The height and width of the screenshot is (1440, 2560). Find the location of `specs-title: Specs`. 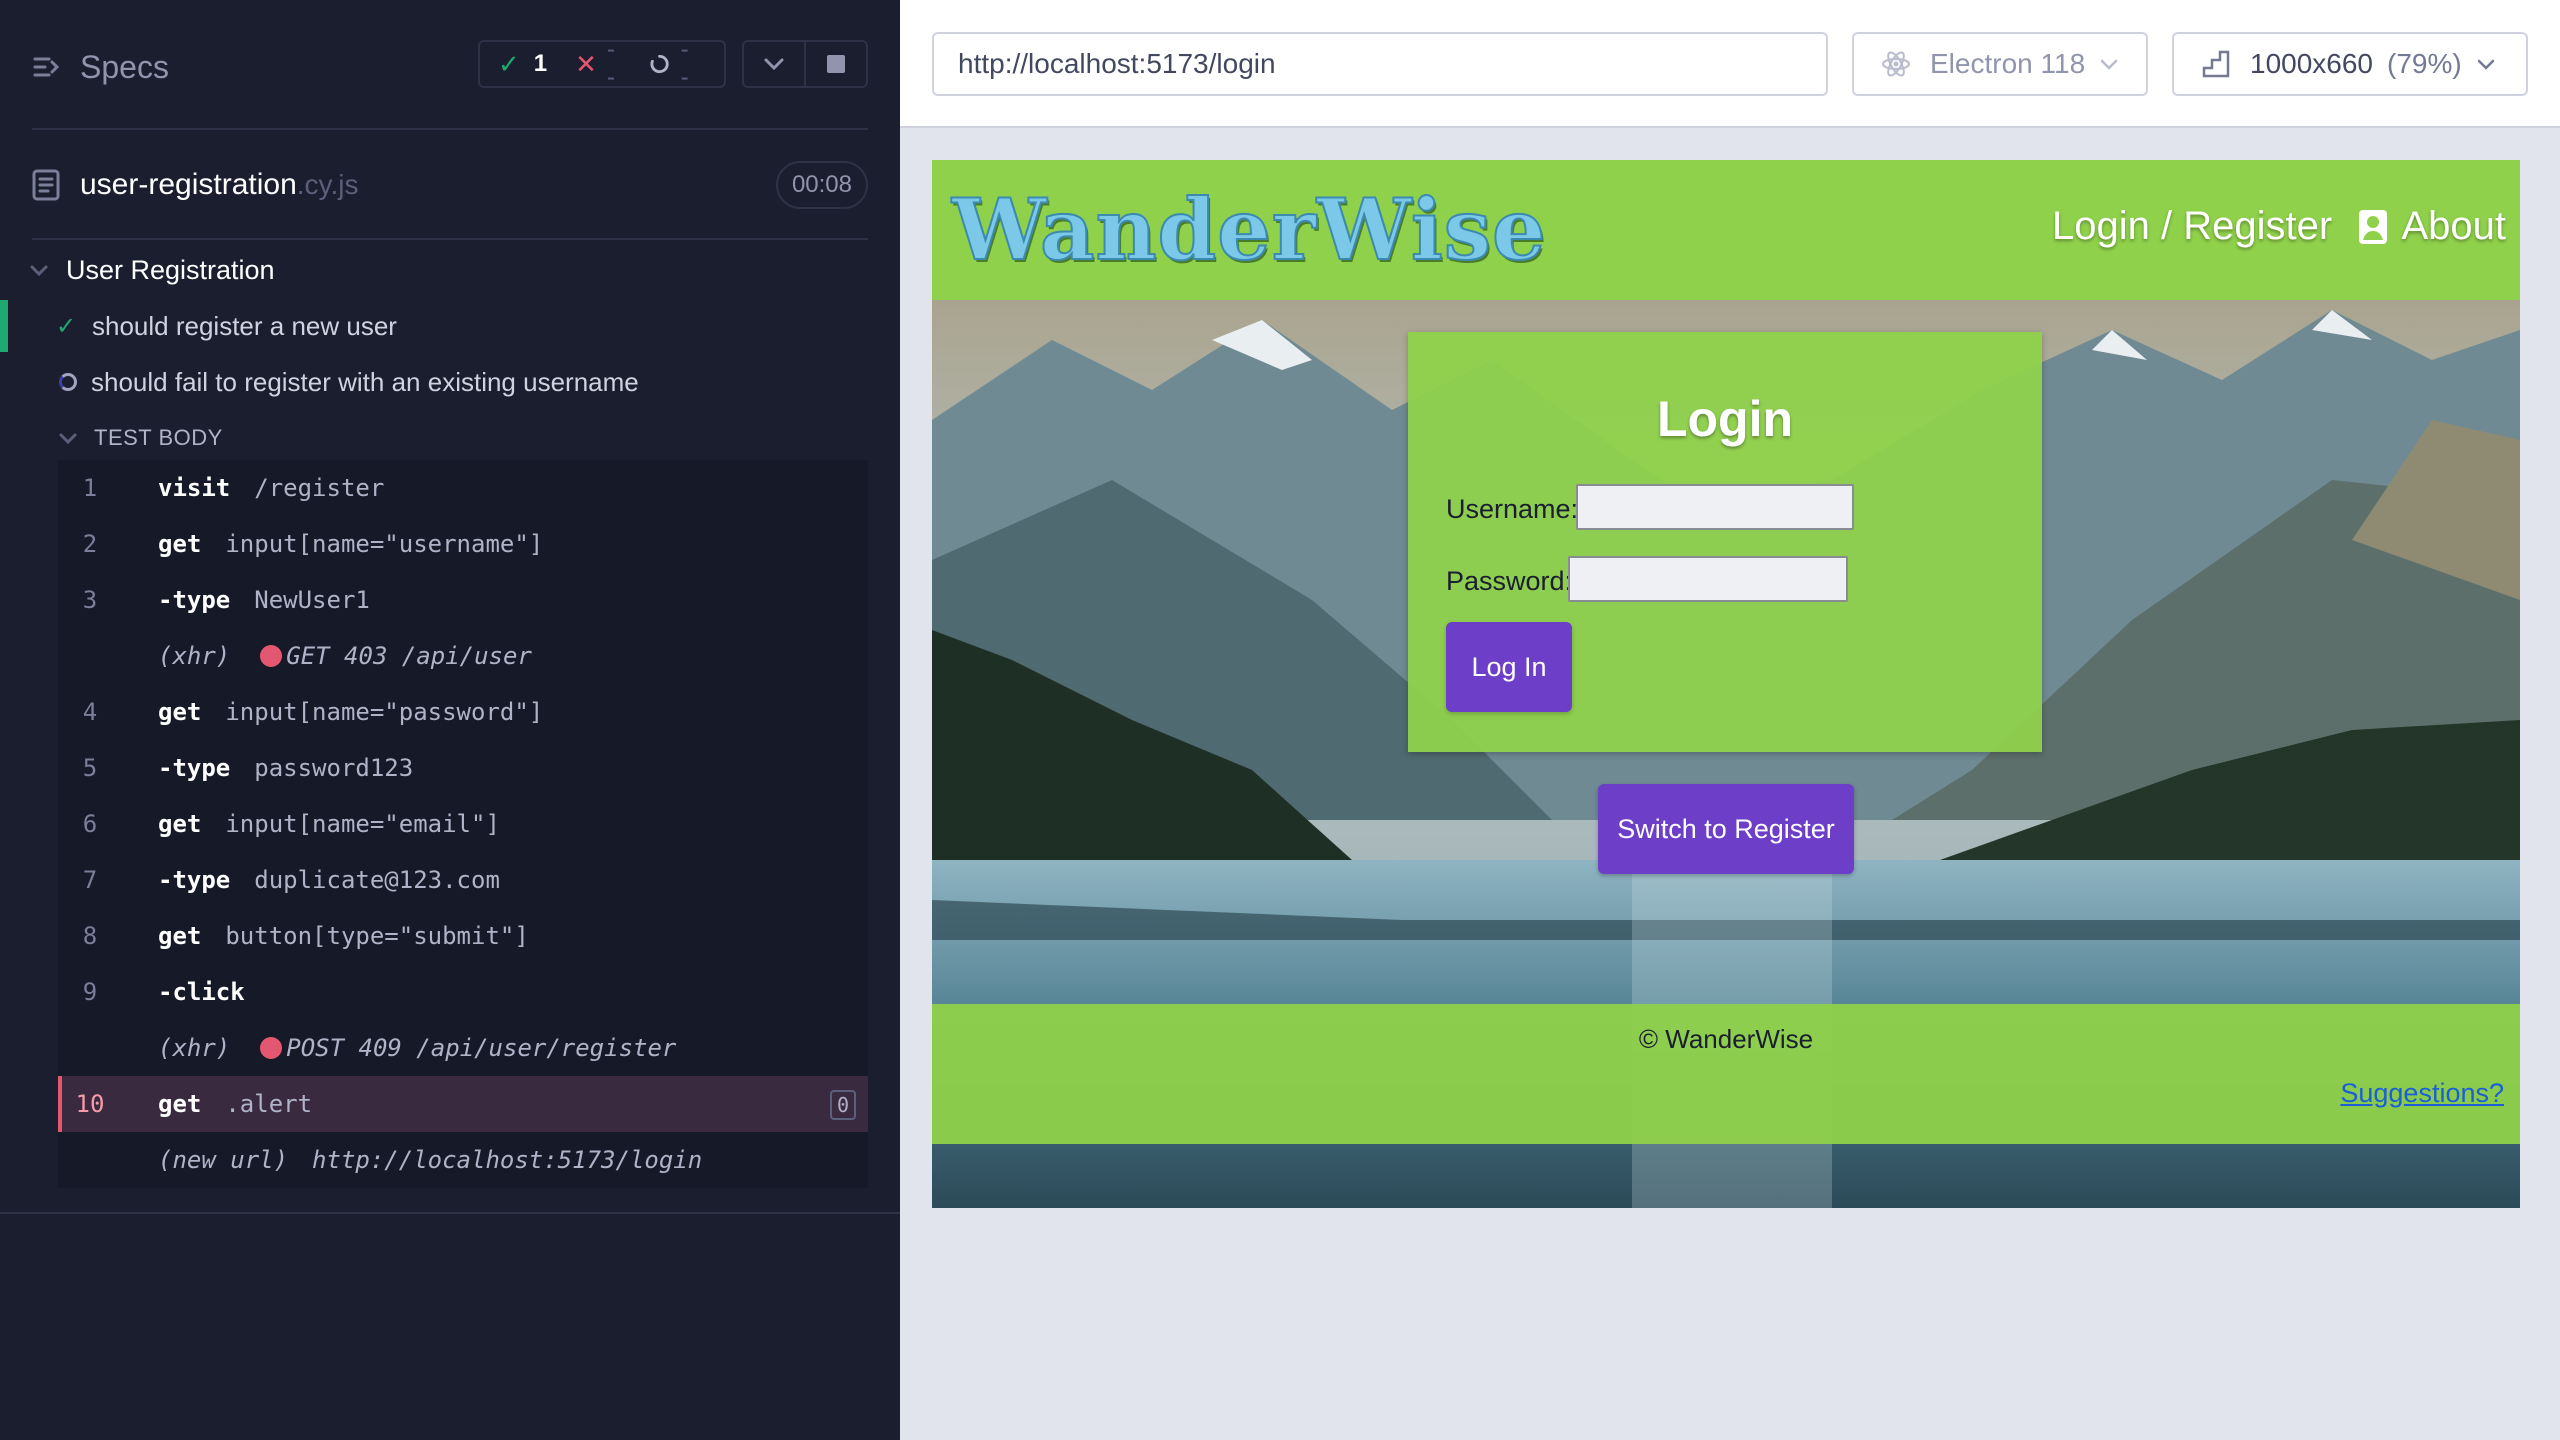

specs-title: Specs is located at coordinates (124, 66).